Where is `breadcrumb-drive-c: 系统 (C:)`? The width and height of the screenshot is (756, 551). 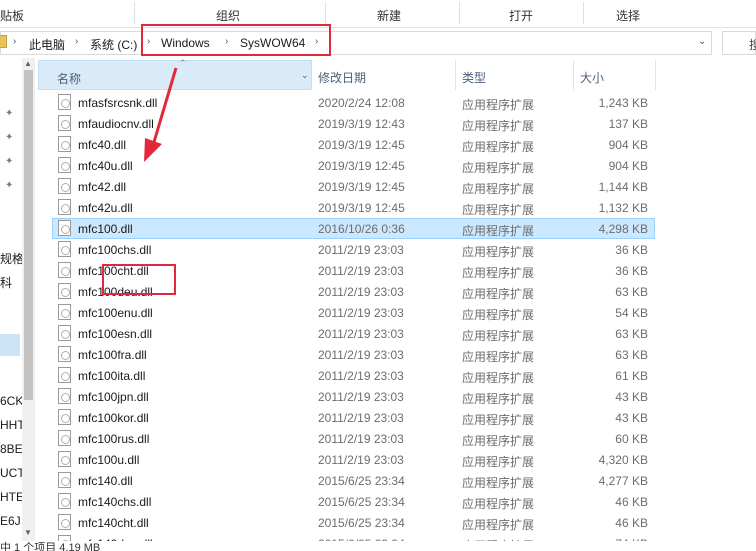
breadcrumb-drive-c: 系统 (C:) is located at coordinates (113, 44).